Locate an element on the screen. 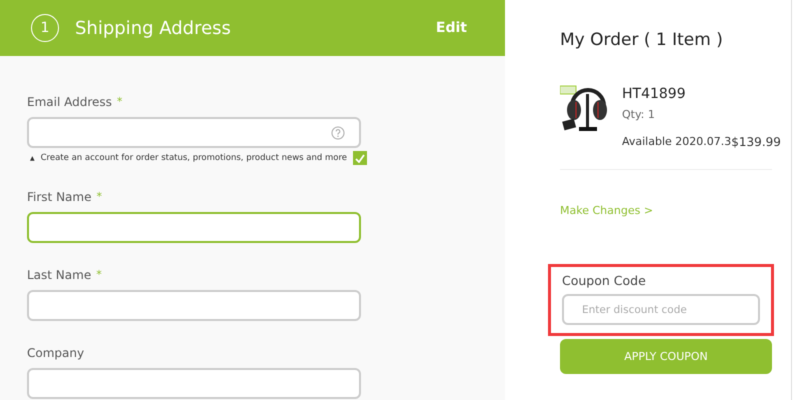 Image resolution: width=800 pixels, height=400 pixels. quantity: Qty: 1 is located at coordinates (639, 114).